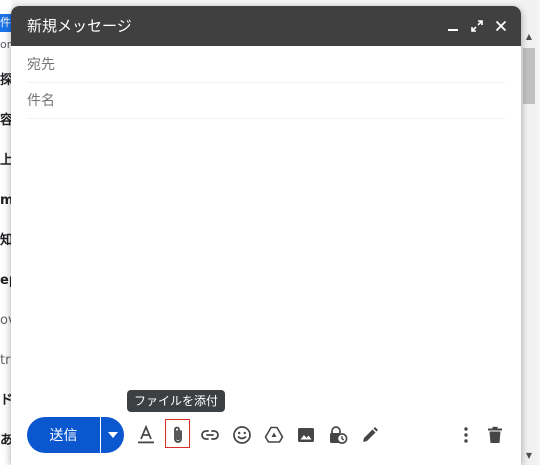  I want to click on send-options-button, so click(112, 435).